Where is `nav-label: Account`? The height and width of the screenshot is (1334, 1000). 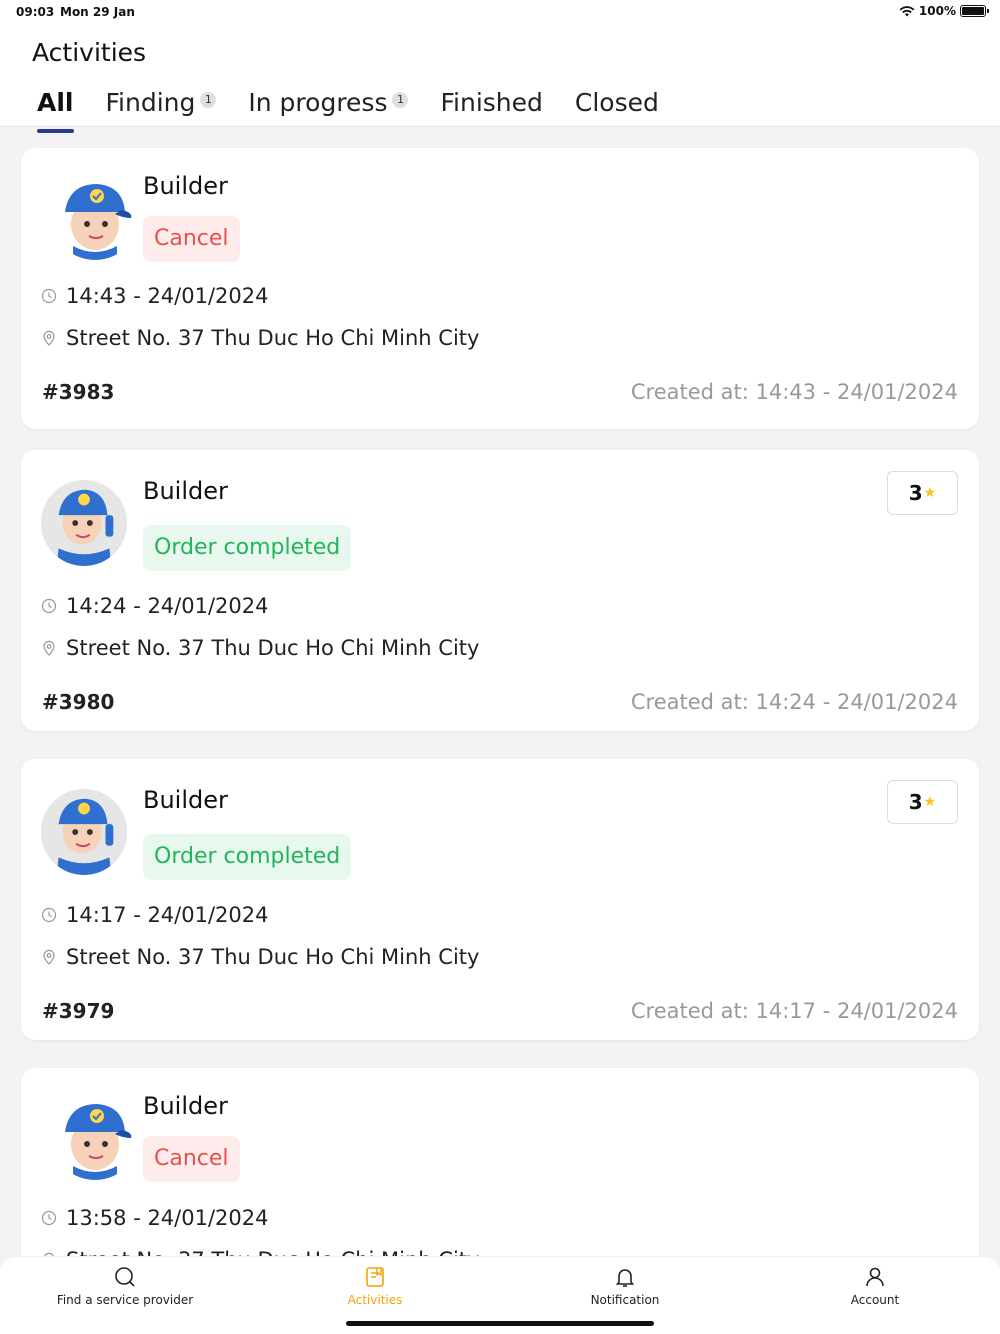 nav-label: Account is located at coordinates (875, 1300).